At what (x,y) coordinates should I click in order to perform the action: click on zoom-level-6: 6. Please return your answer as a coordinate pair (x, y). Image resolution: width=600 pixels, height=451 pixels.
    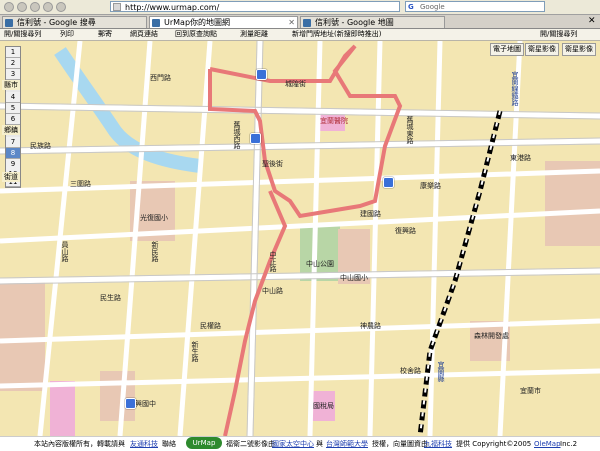
    Looking at the image, I should click on (13, 119).